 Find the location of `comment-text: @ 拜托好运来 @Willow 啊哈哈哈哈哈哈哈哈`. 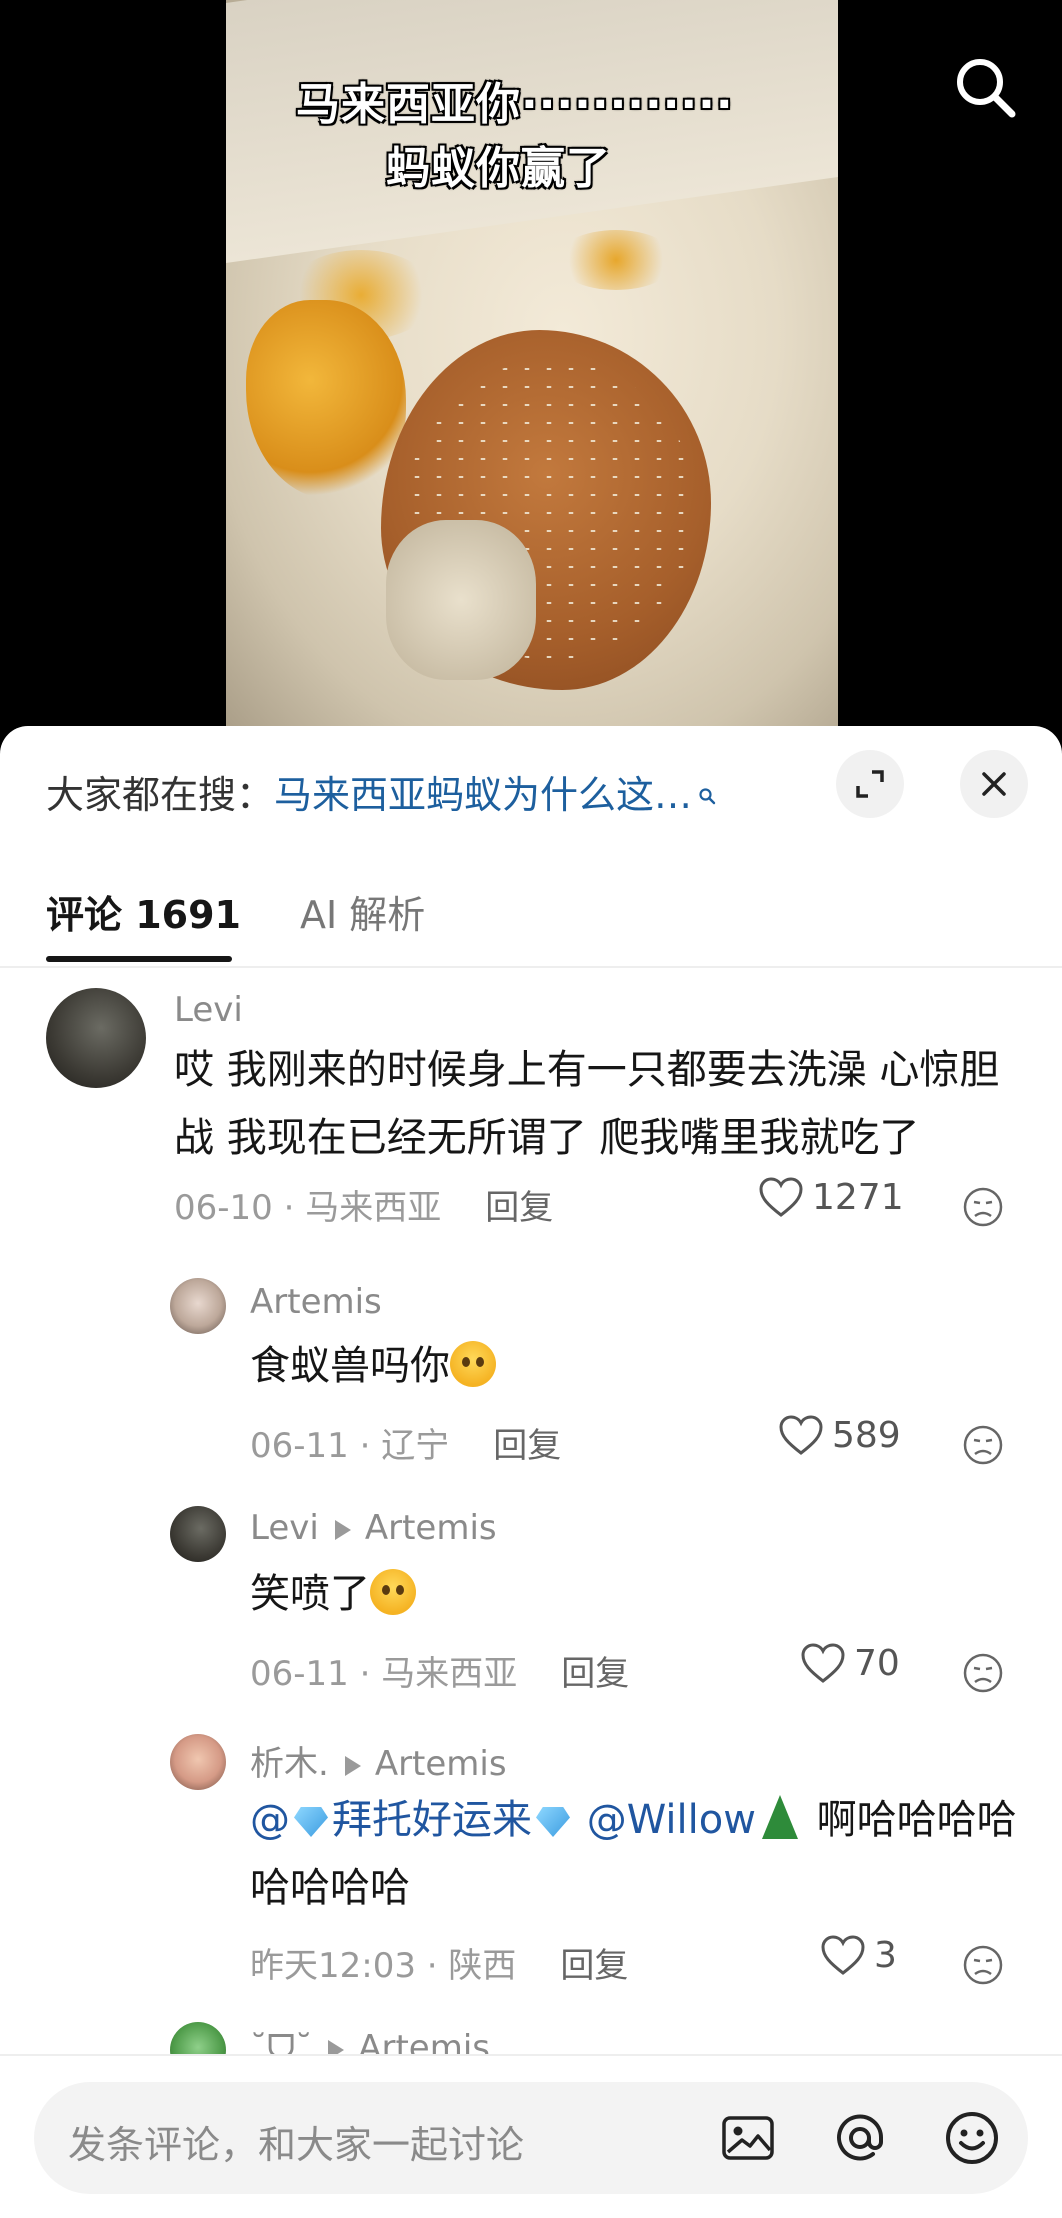

comment-text: @ 拜托好运来 @Willow 啊哈哈哈哈哈哈哈哈 is located at coordinates (633, 1853).